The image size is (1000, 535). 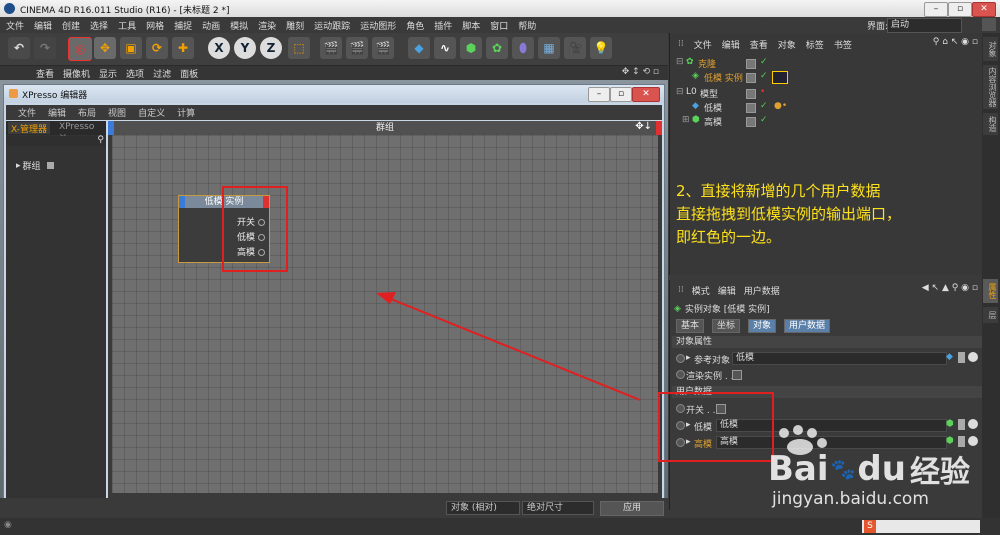 I want to click on redo-icon: ↷, so click(x=45, y=48).